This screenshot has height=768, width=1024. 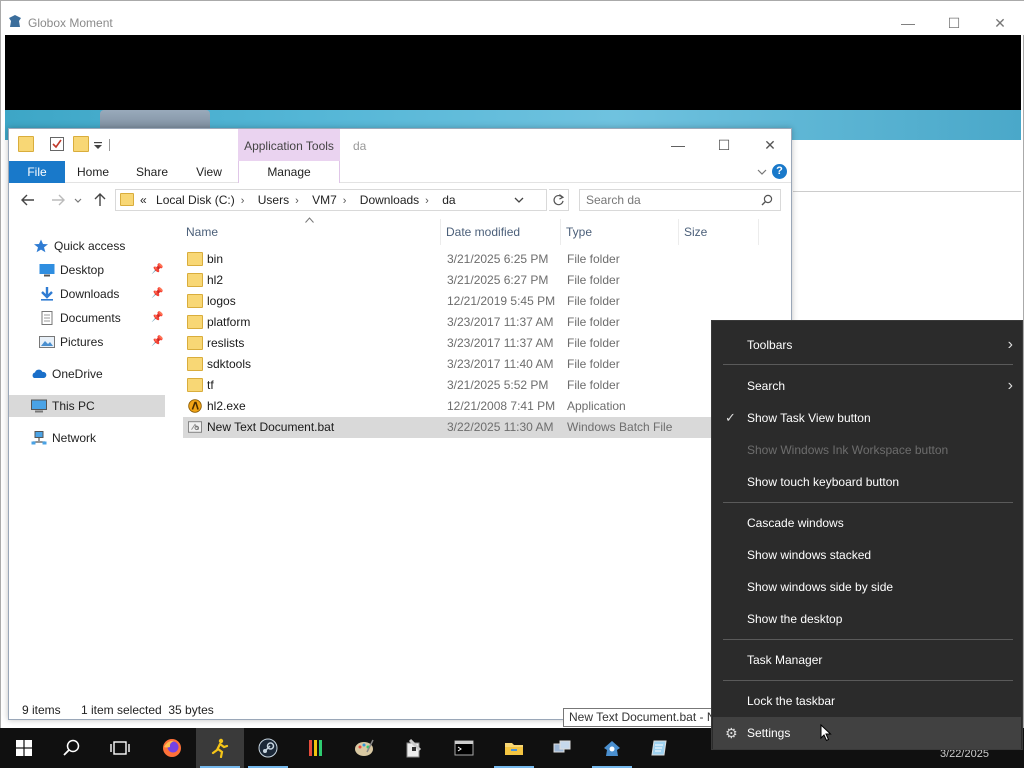 What do you see at coordinates (414, 748) in the screenshot?
I see `tool-taskbar-button` at bounding box center [414, 748].